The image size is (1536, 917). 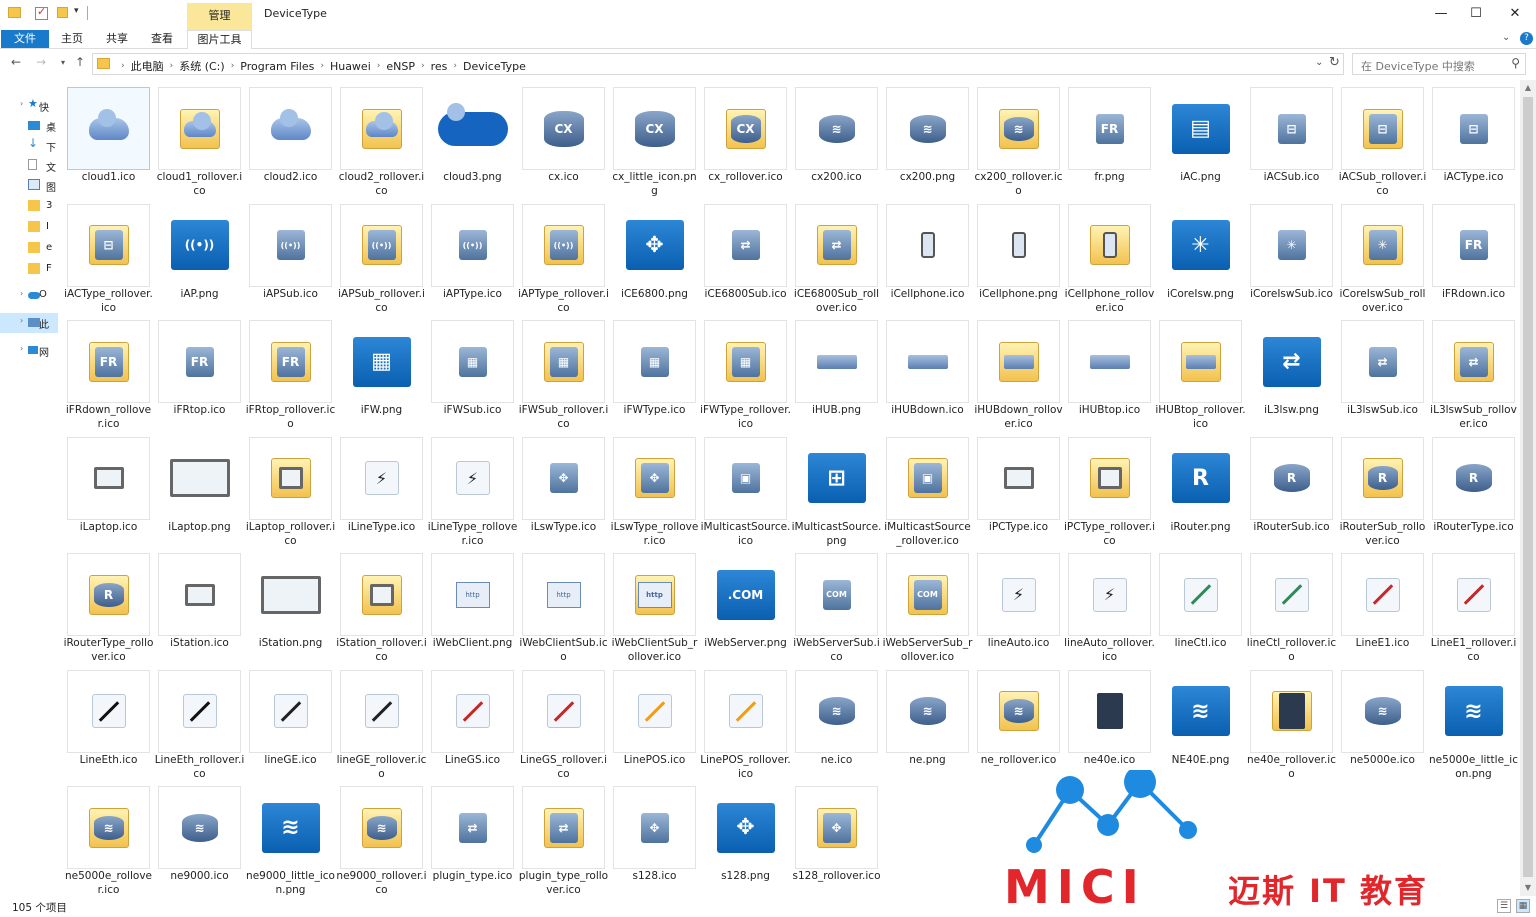 I want to click on file-item: iCellphone_rollover.ico, so click(x=1109, y=255).